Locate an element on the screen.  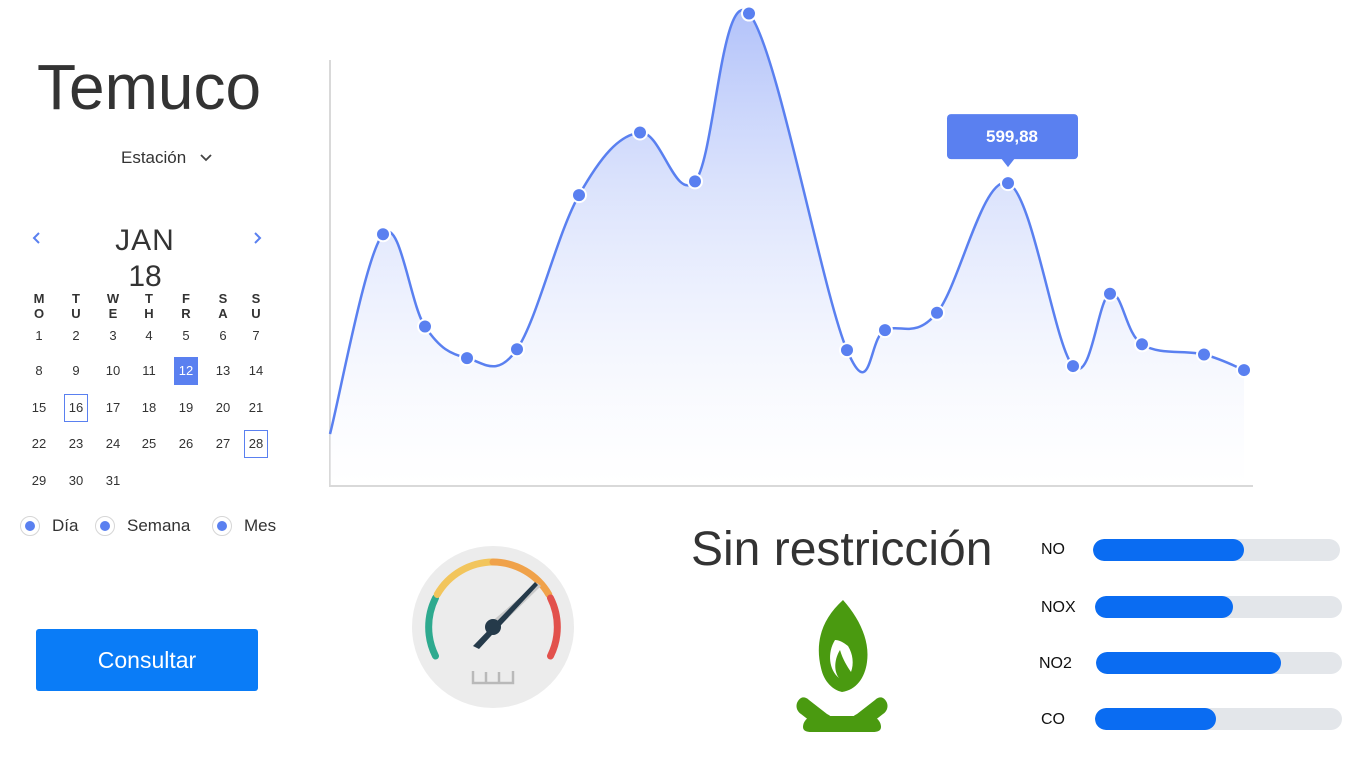
campfire-icon is located at coordinates (842, 666).